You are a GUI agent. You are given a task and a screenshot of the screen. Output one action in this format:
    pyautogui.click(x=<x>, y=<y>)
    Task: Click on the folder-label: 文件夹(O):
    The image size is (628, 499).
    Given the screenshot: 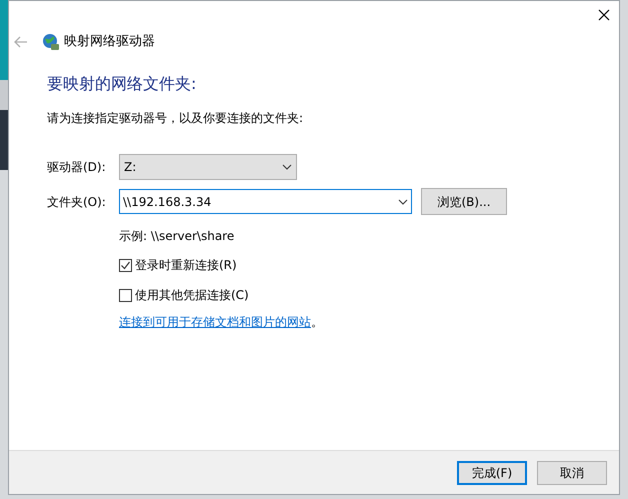 What is the action you would take?
    pyautogui.click(x=77, y=202)
    